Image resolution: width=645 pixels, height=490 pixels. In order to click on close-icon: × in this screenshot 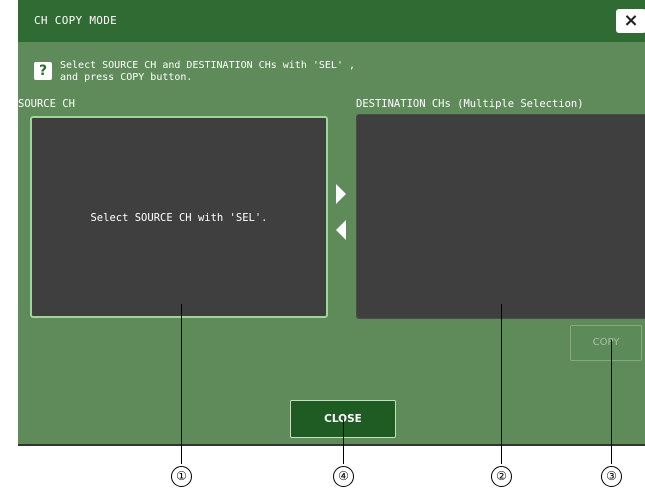, I will do `click(631, 20)`.